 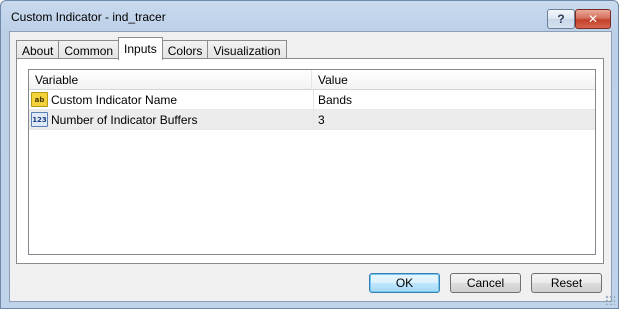 I want to click on close-icon: ✕, so click(x=593, y=19).